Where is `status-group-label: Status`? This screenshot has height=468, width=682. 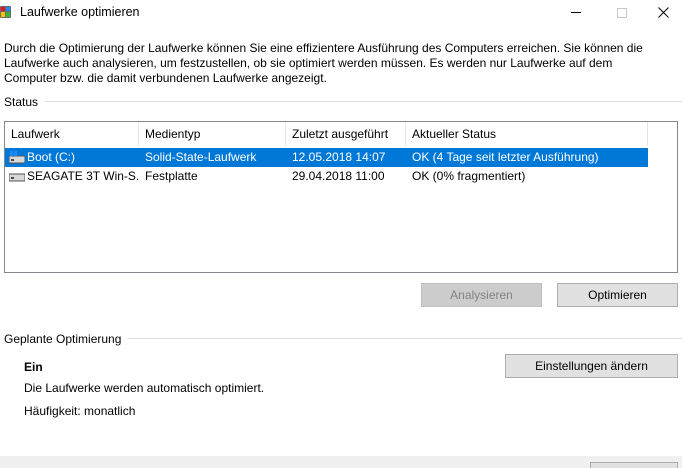
status-group-label: Status is located at coordinates (21, 102).